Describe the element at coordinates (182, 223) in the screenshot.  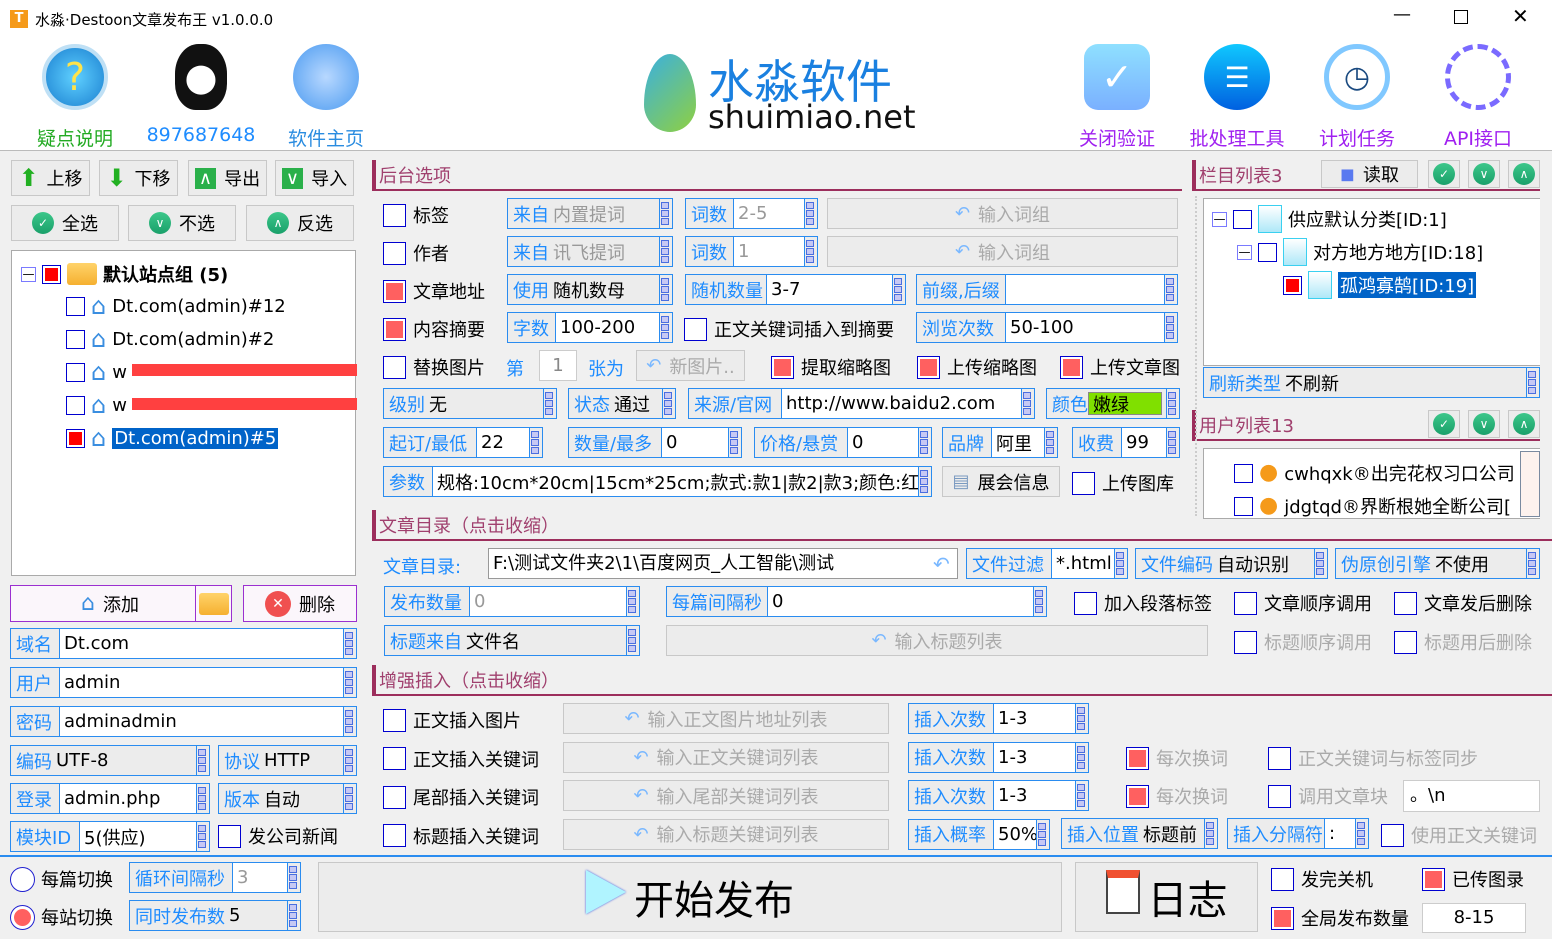
I see `select-none-button: ∨ 不选` at that location.